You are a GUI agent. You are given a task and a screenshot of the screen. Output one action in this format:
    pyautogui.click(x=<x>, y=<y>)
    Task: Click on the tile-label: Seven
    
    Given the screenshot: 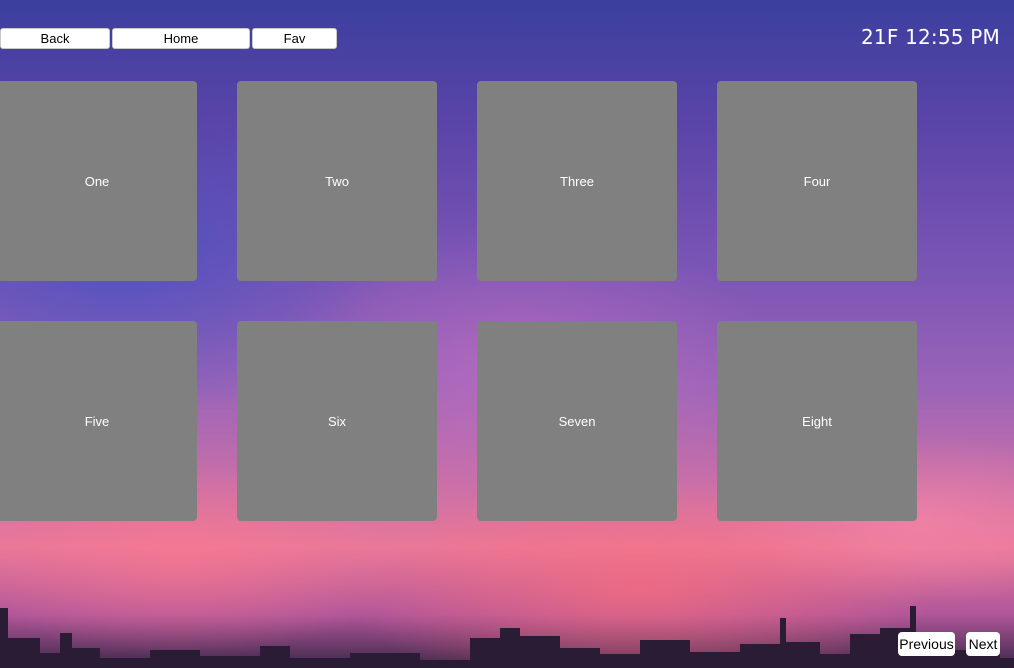 What is the action you would take?
    pyautogui.click(x=577, y=421)
    